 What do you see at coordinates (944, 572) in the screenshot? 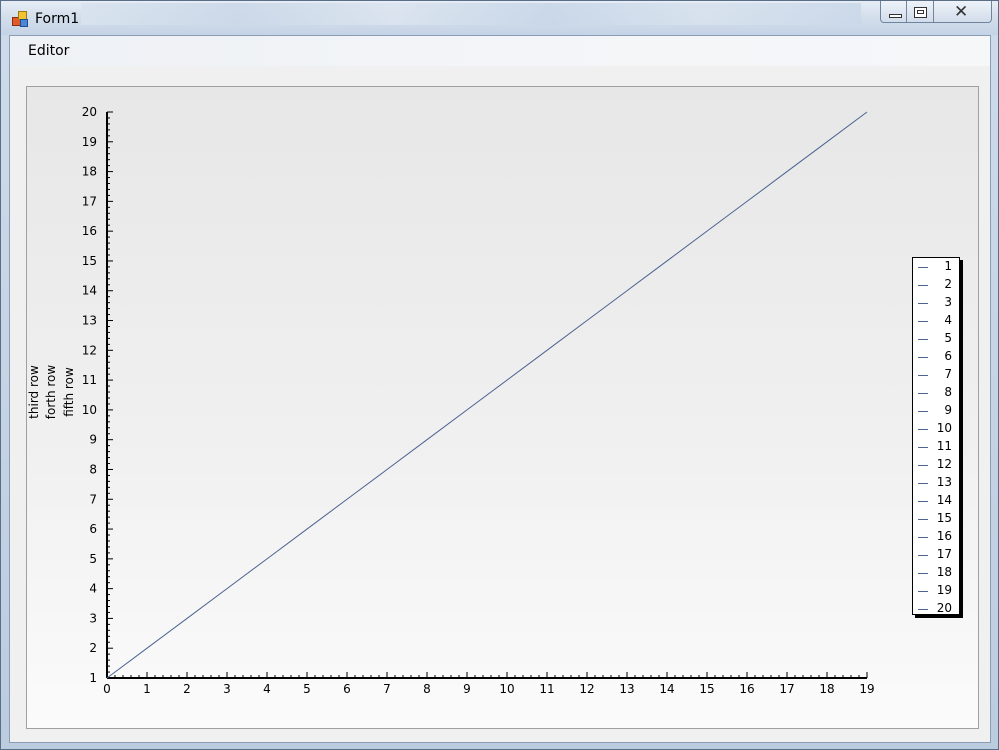
I see `legend-label: 18` at bounding box center [944, 572].